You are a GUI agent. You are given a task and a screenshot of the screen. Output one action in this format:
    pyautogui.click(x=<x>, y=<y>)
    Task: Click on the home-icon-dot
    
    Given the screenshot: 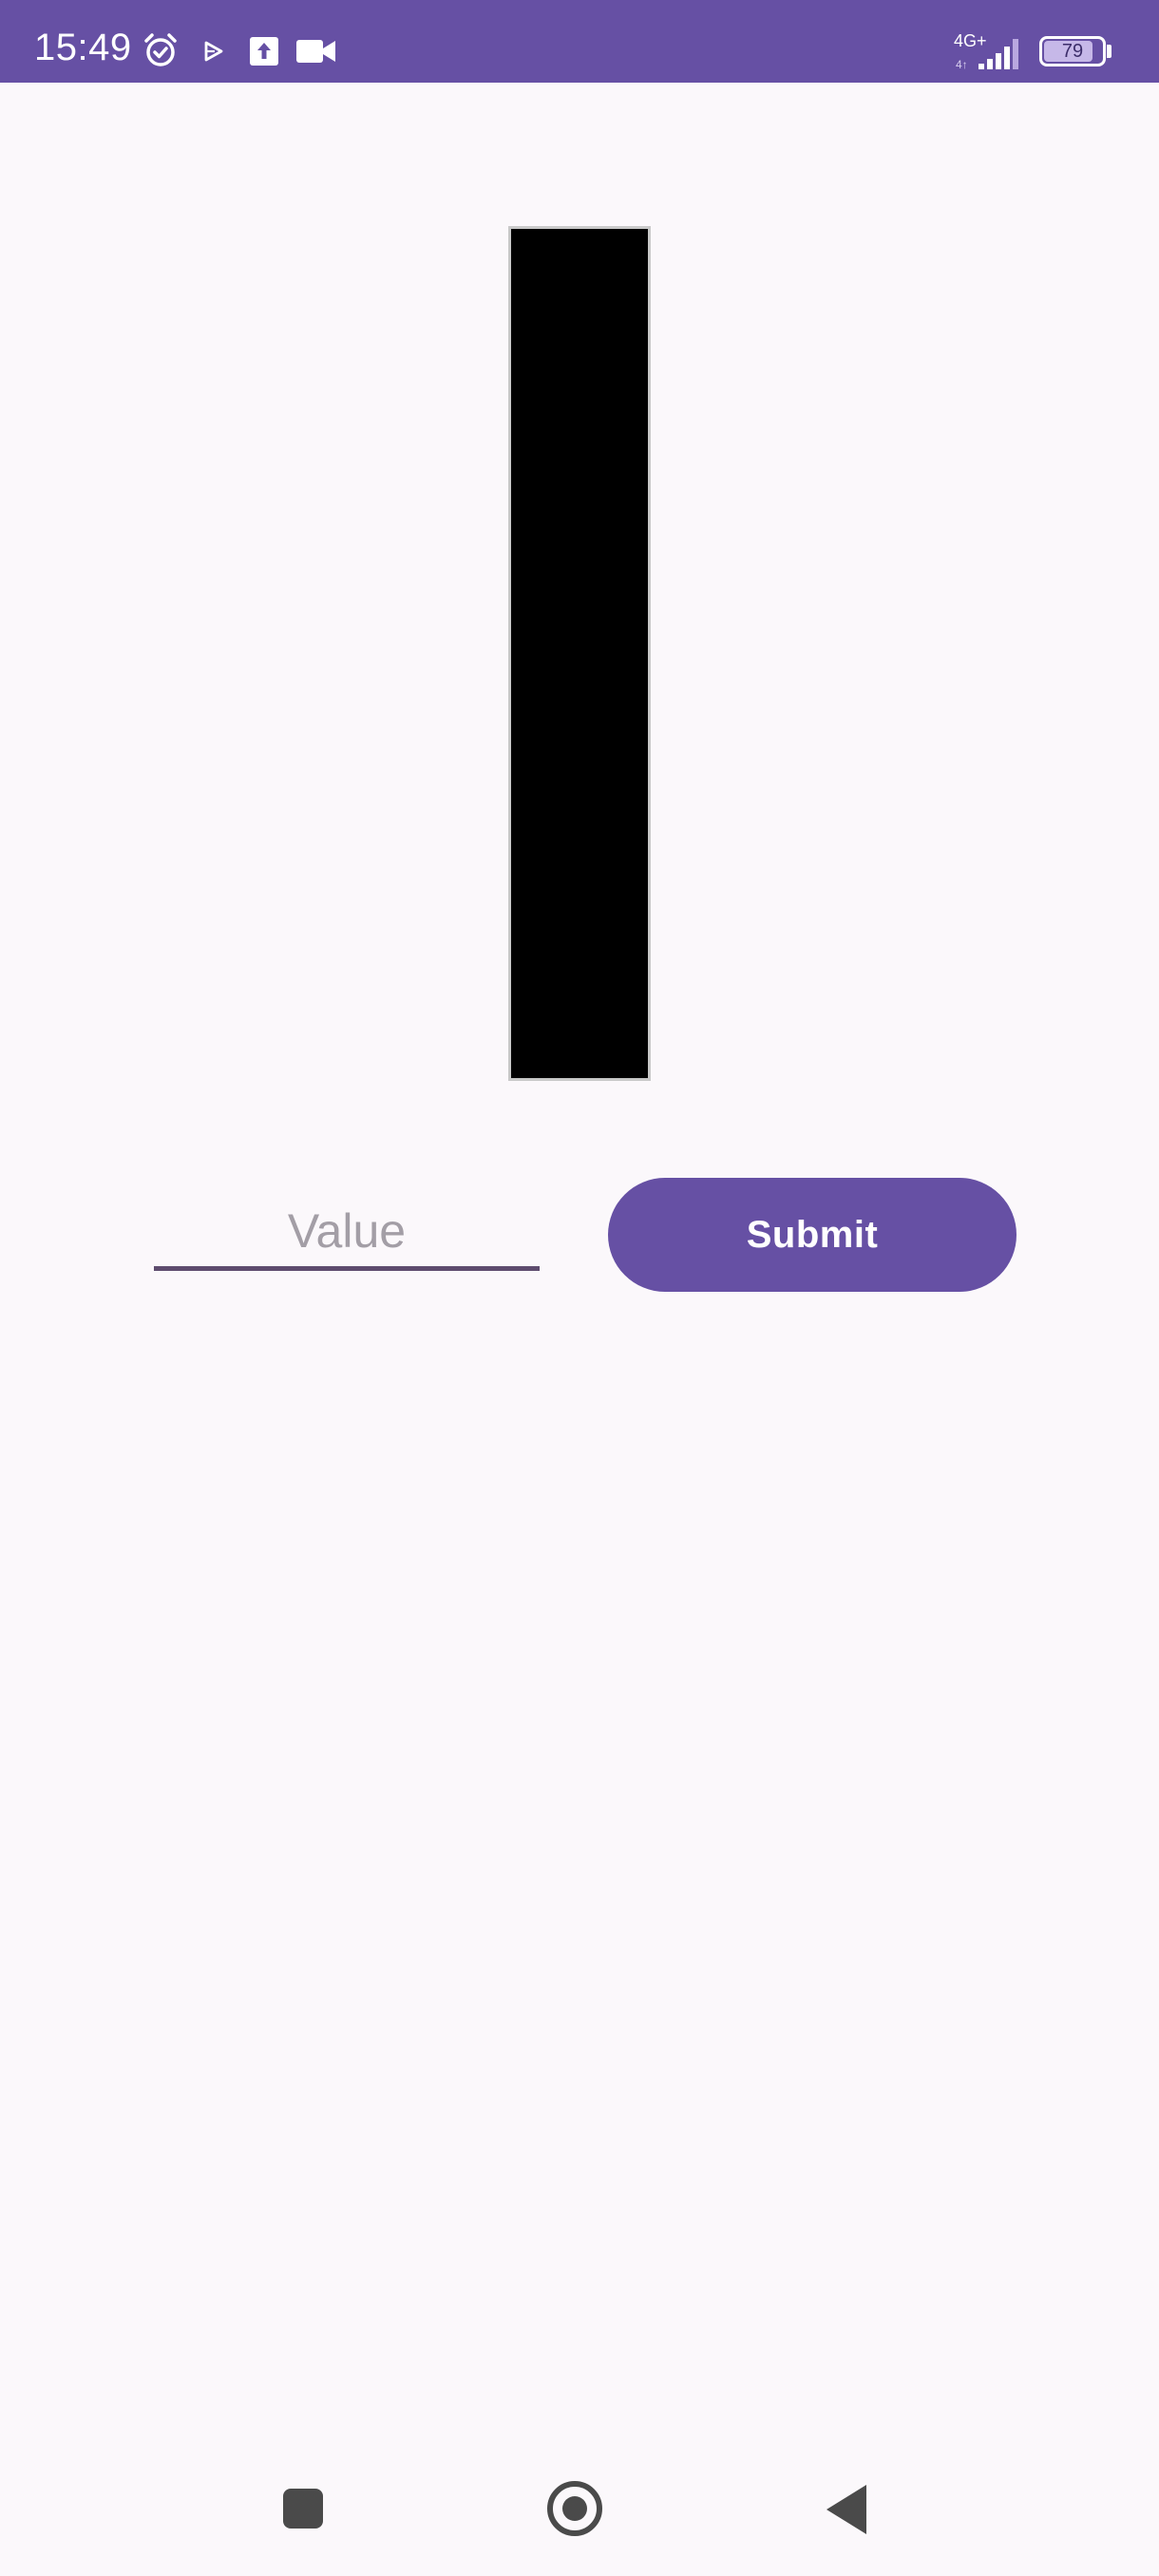 What is the action you would take?
    pyautogui.click(x=574, y=2508)
    